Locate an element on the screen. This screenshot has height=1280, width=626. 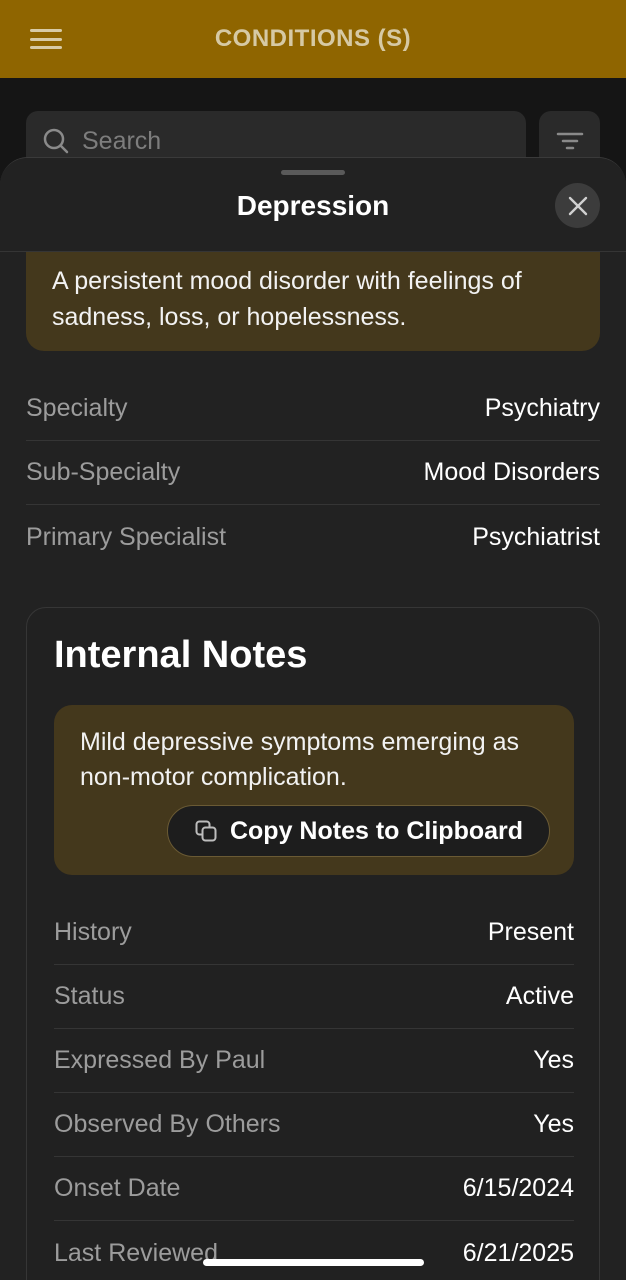
filter-icon is located at coordinates (569, 141).